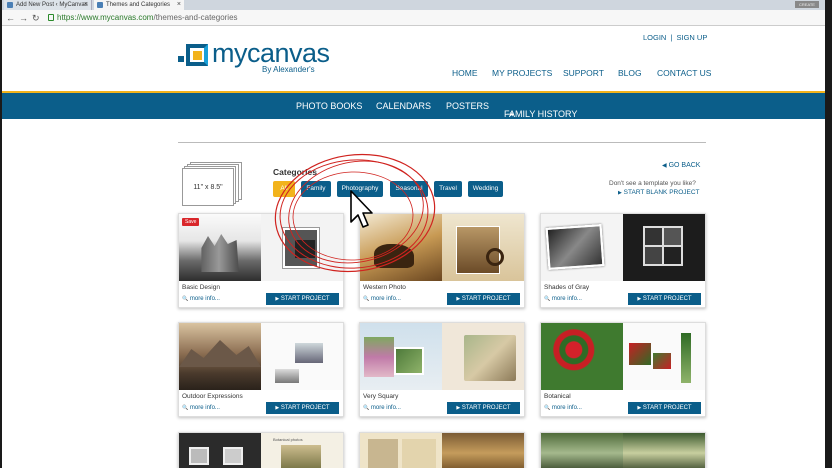 The image size is (832, 468). I want to click on account-links: LOGIN | SIGN UP, so click(675, 37).